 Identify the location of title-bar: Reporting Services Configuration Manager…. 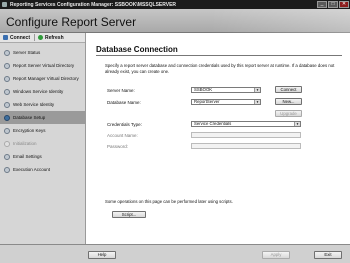
(175, 4).